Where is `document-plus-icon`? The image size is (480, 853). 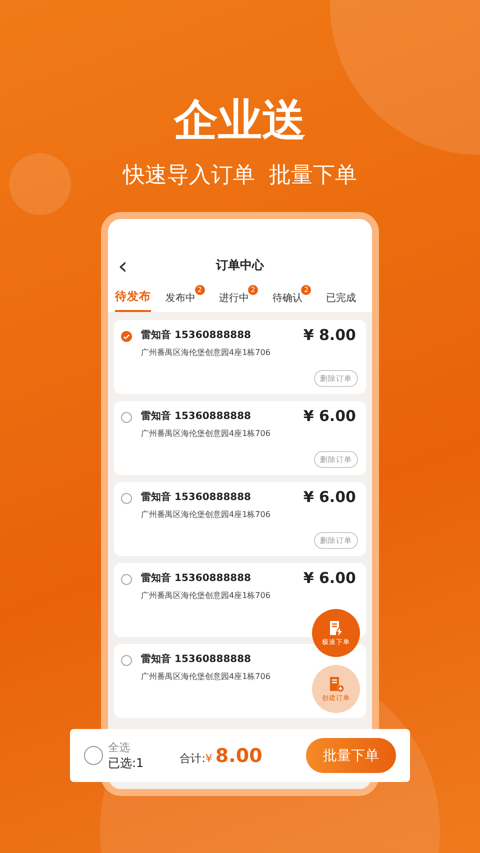 document-plus-icon is located at coordinates (336, 684).